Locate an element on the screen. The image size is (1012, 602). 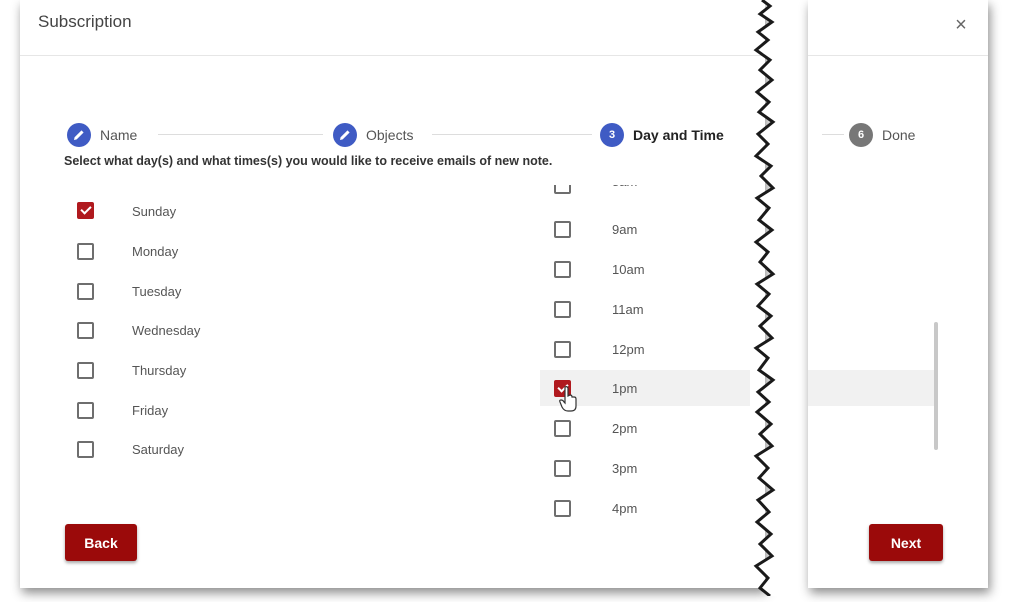
checkbox-3pm is located at coordinates (562, 468).